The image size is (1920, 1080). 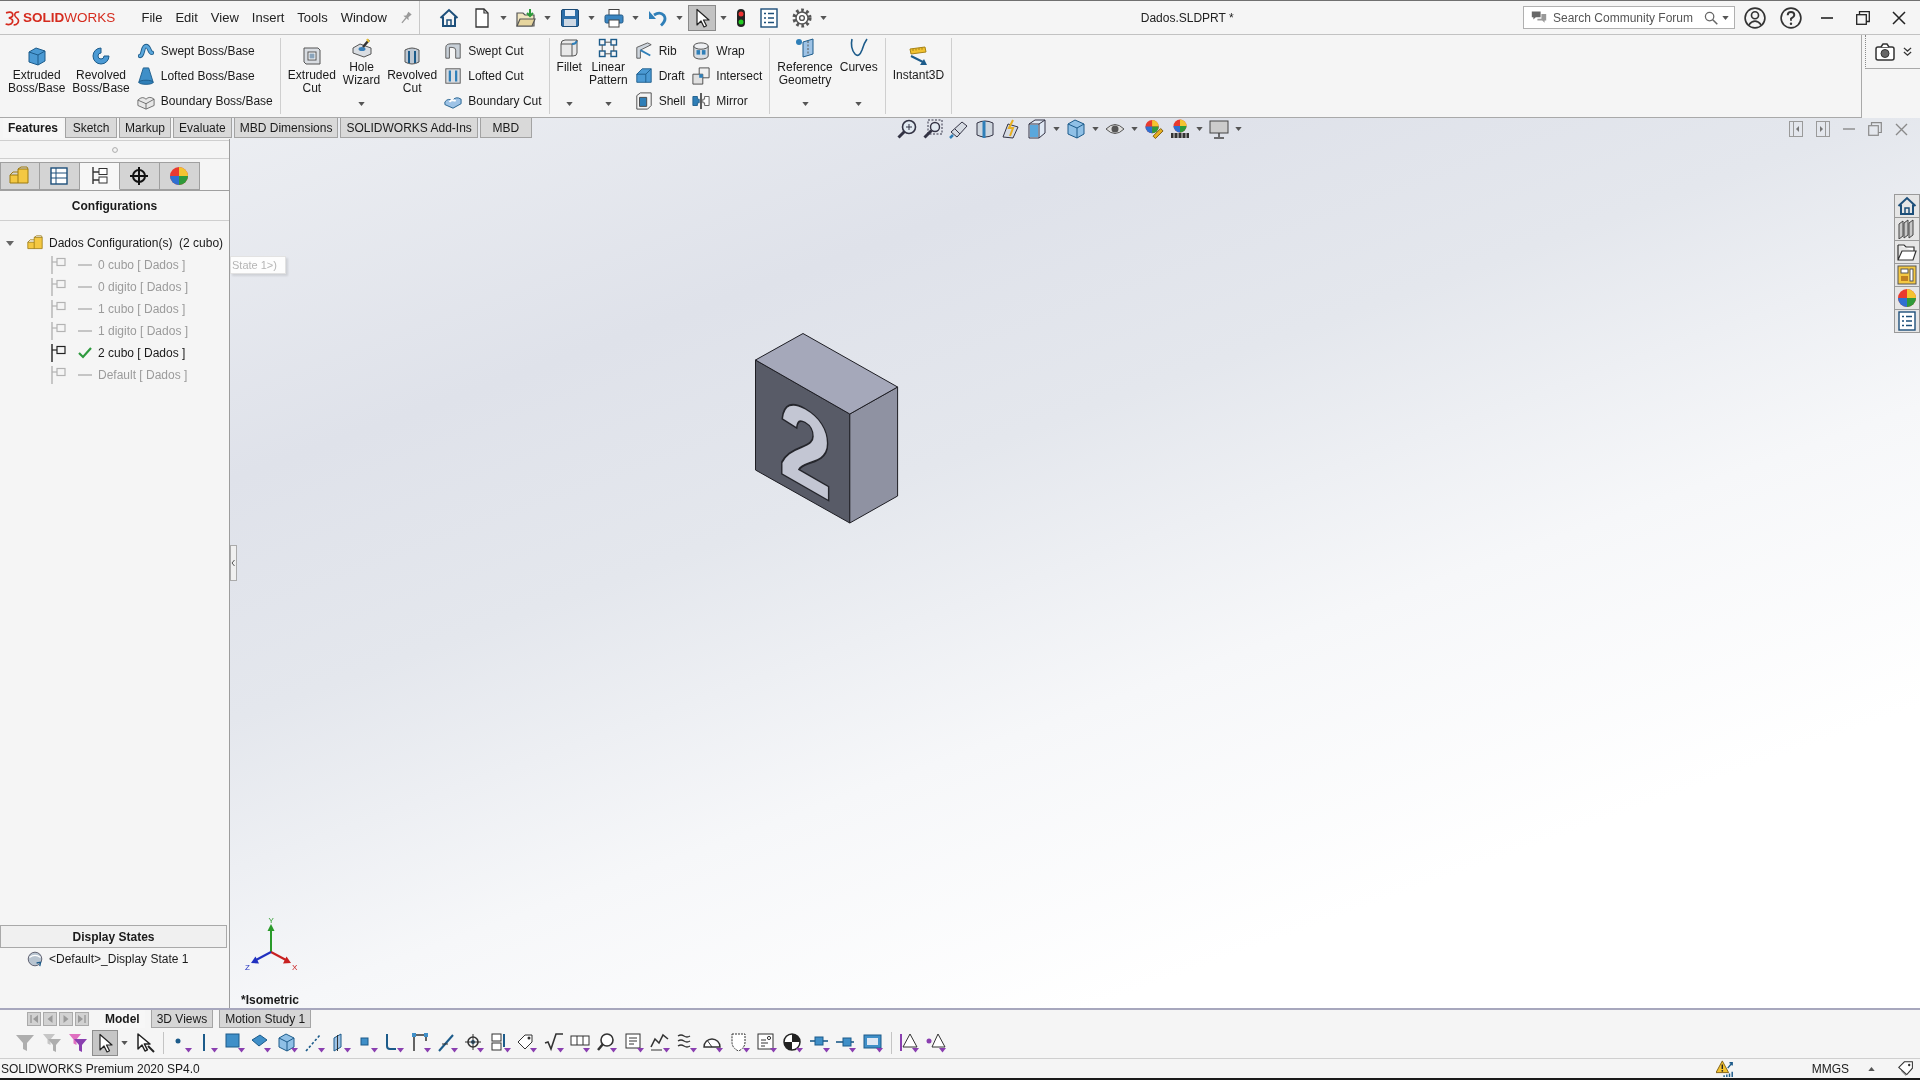 What do you see at coordinates (660, 101) in the screenshot?
I see `ribbon-button: Shell` at bounding box center [660, 101].